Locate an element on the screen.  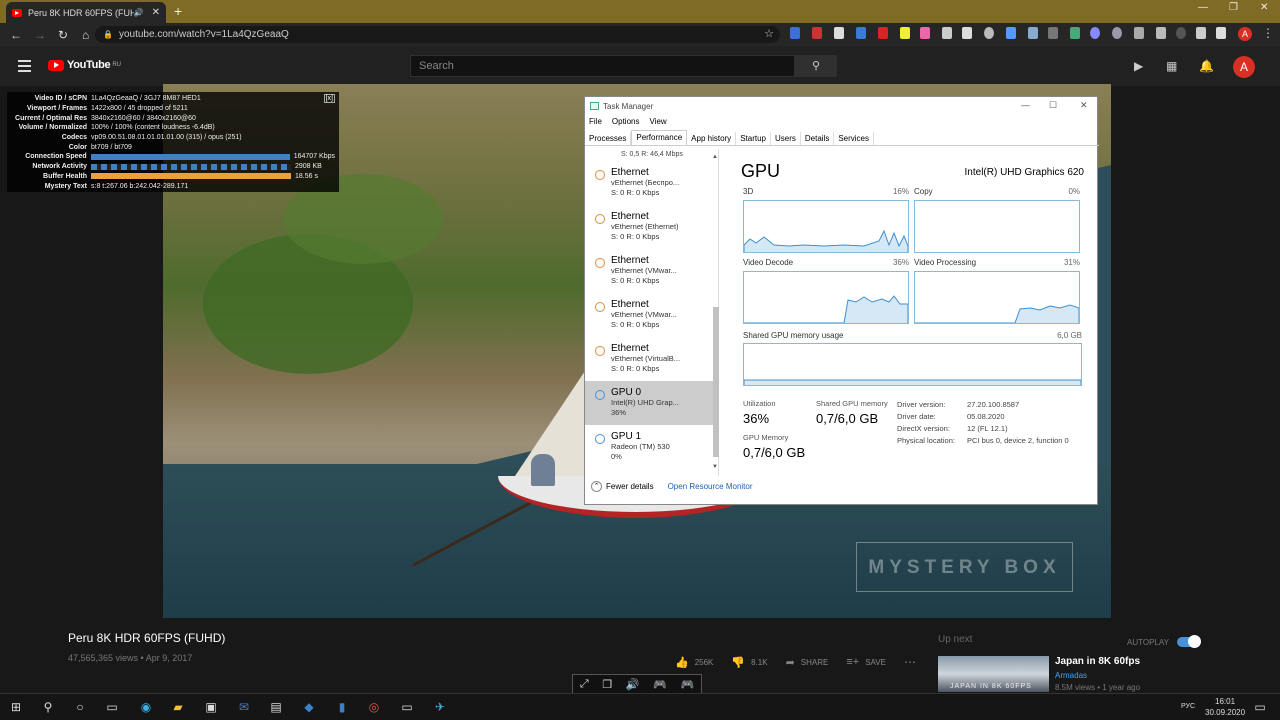
menu-file: File is located at coordinates (595, 121).